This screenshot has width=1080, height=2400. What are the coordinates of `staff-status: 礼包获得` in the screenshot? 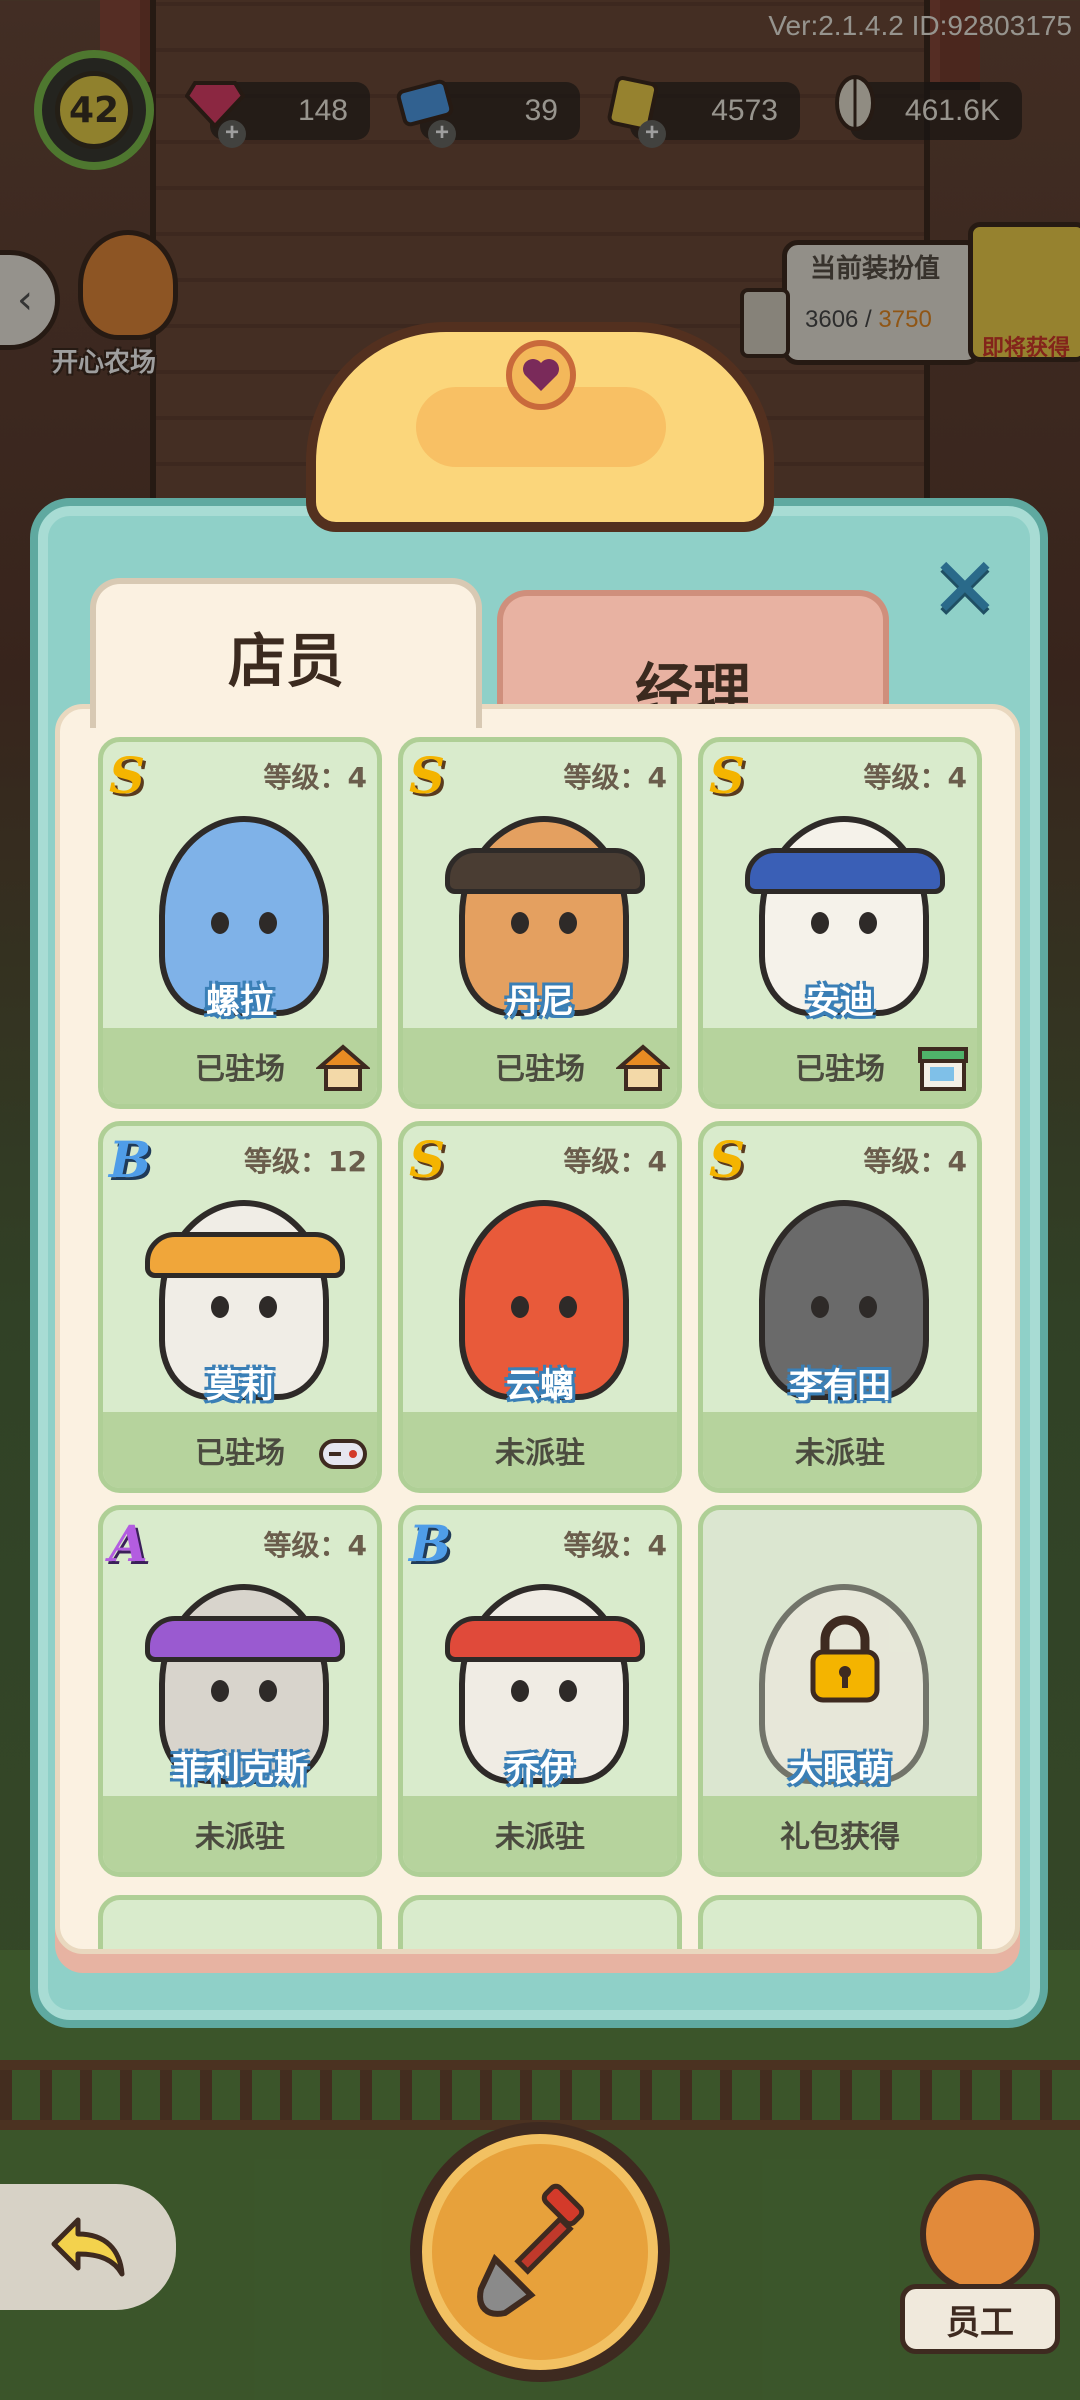 It's located at (840, 1834).